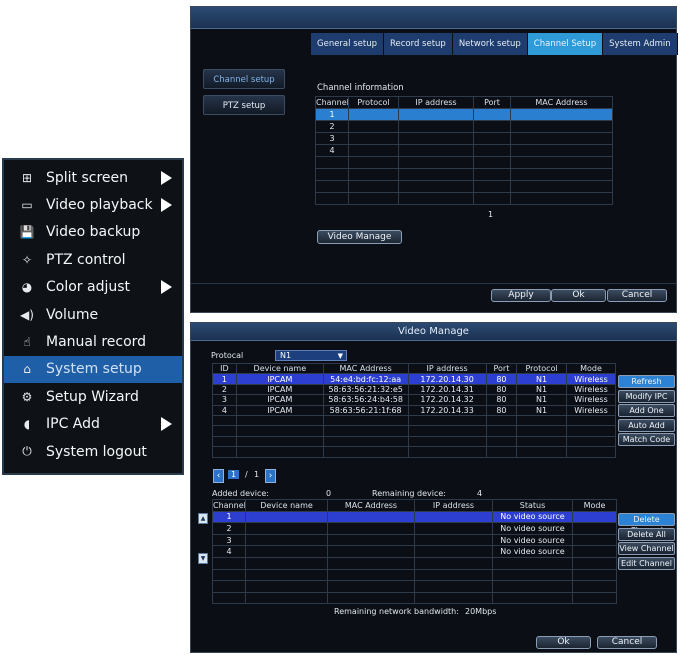  Describe the element at coordinates (646, 524) in the screenshot. I see `delete-channel-button: Delete Channel` at that location.